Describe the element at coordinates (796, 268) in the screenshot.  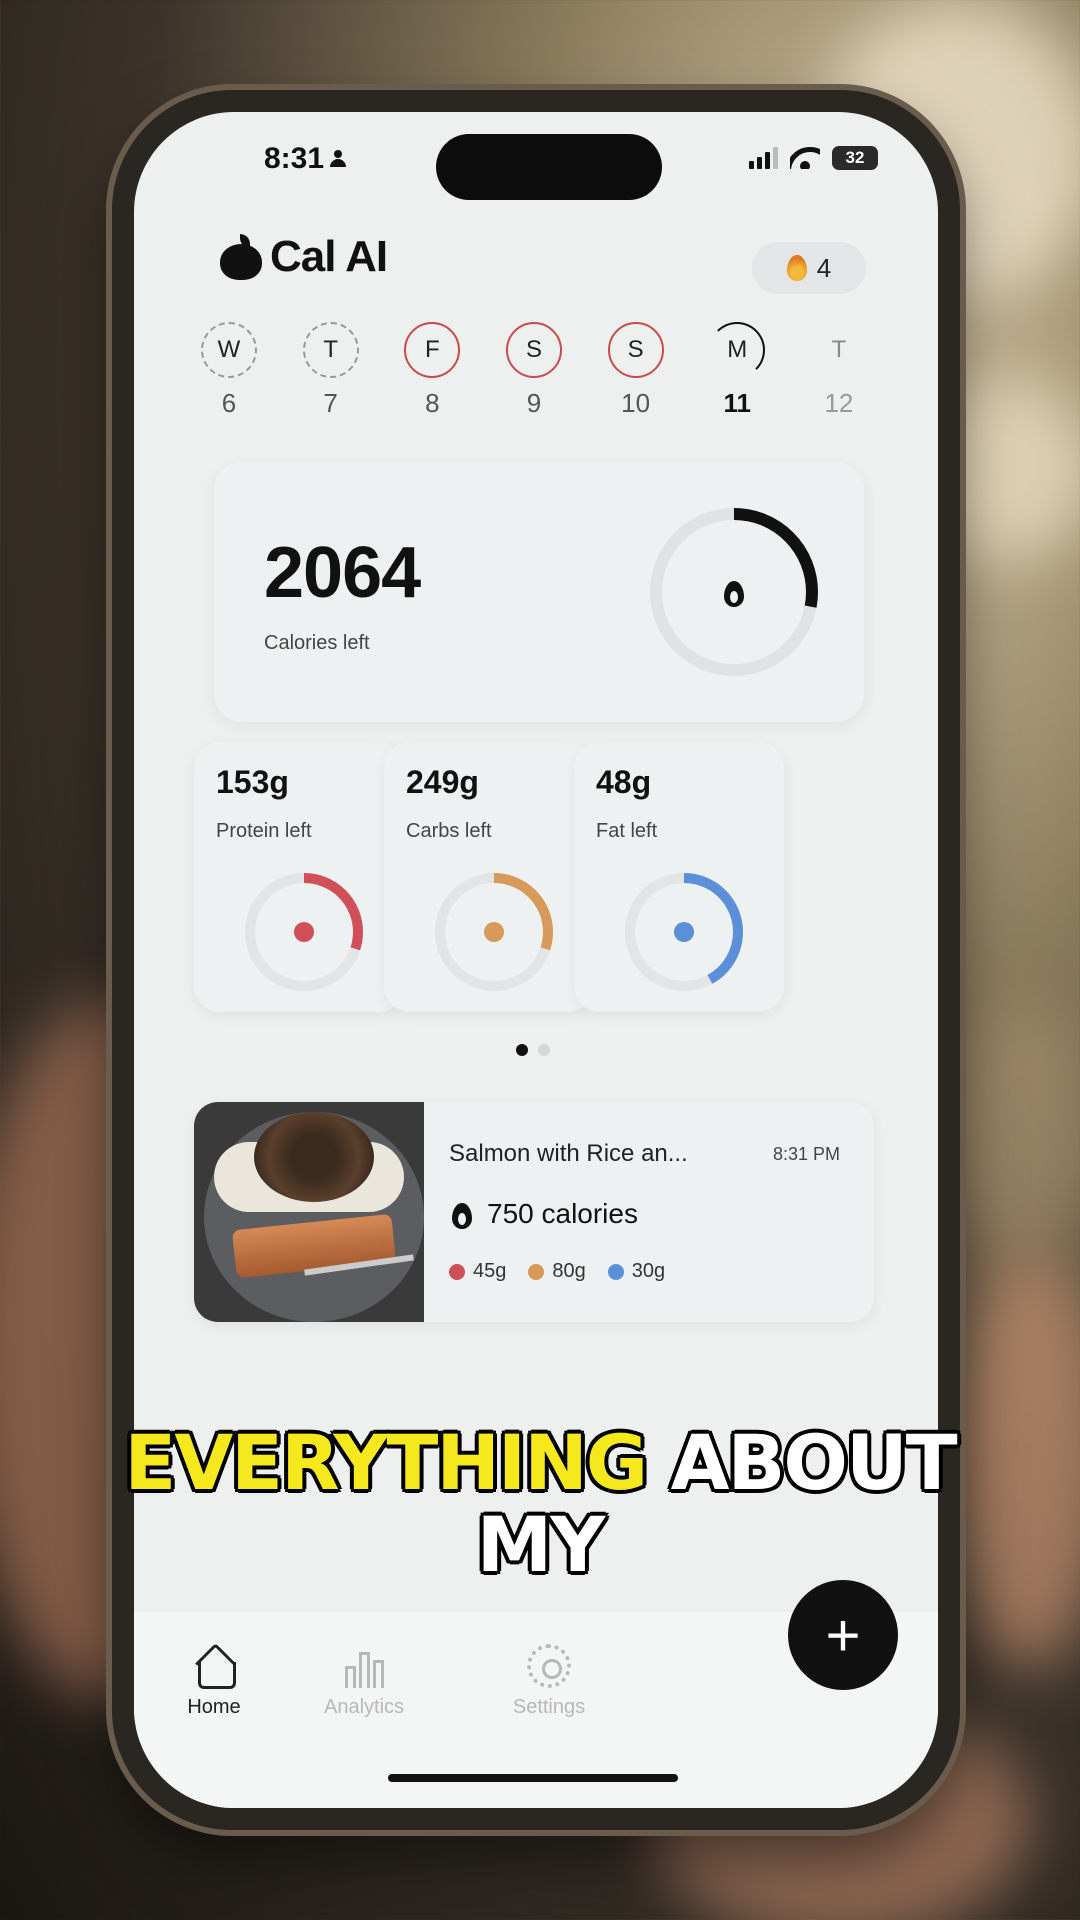
I see `flame-icon` at that location.